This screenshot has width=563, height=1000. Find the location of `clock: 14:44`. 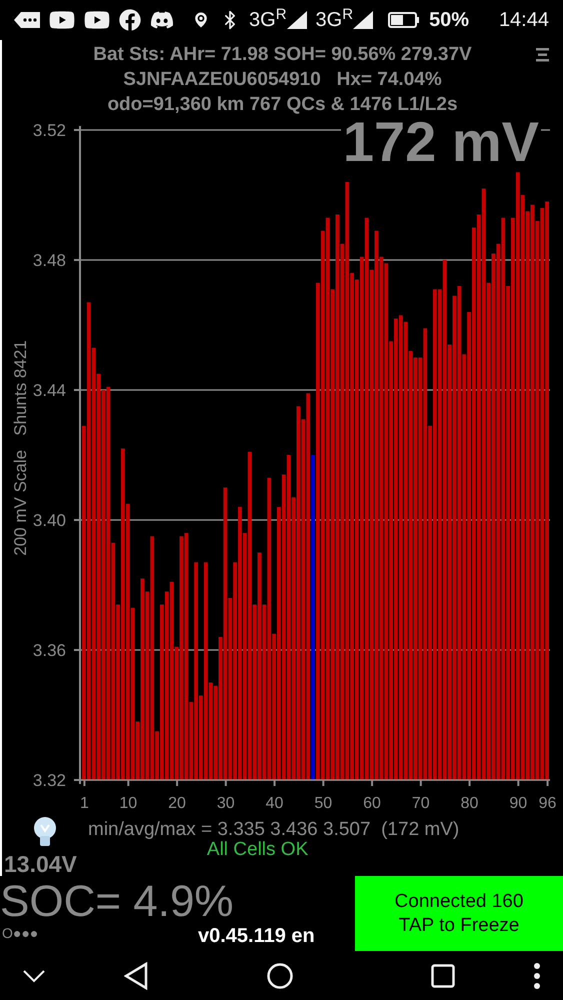

clock: 14:44 is located at coordinates (523, 20).